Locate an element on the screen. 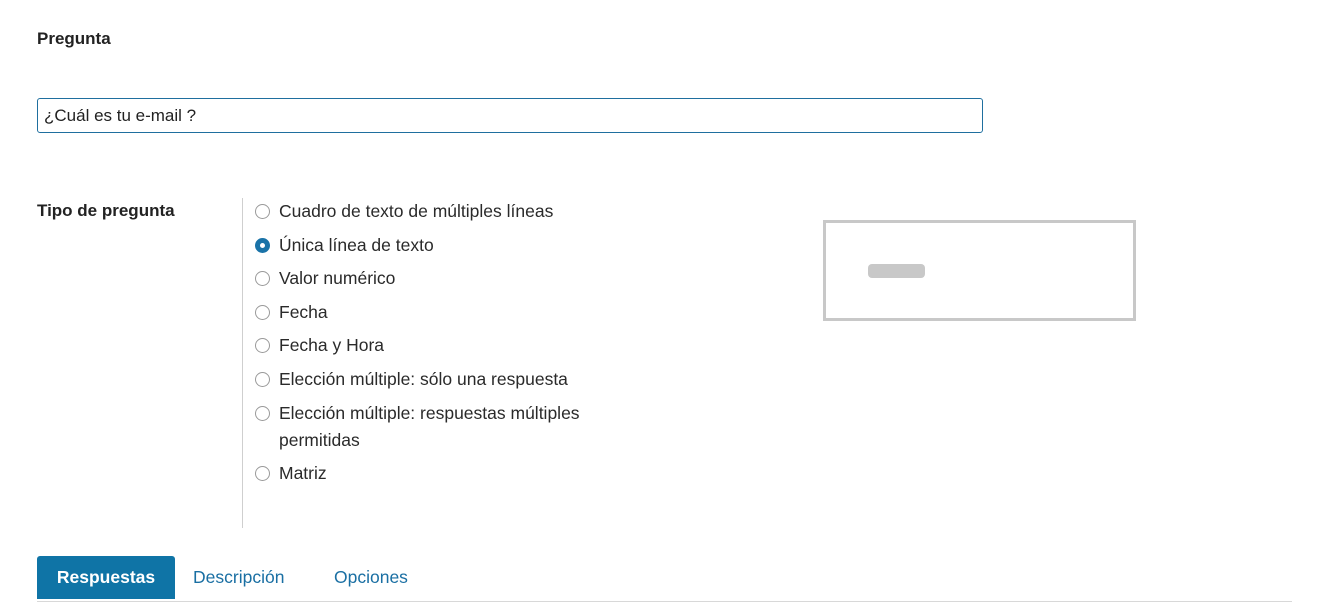  option-date-time: Fecha y Hora is located at coordinates (435, 345).